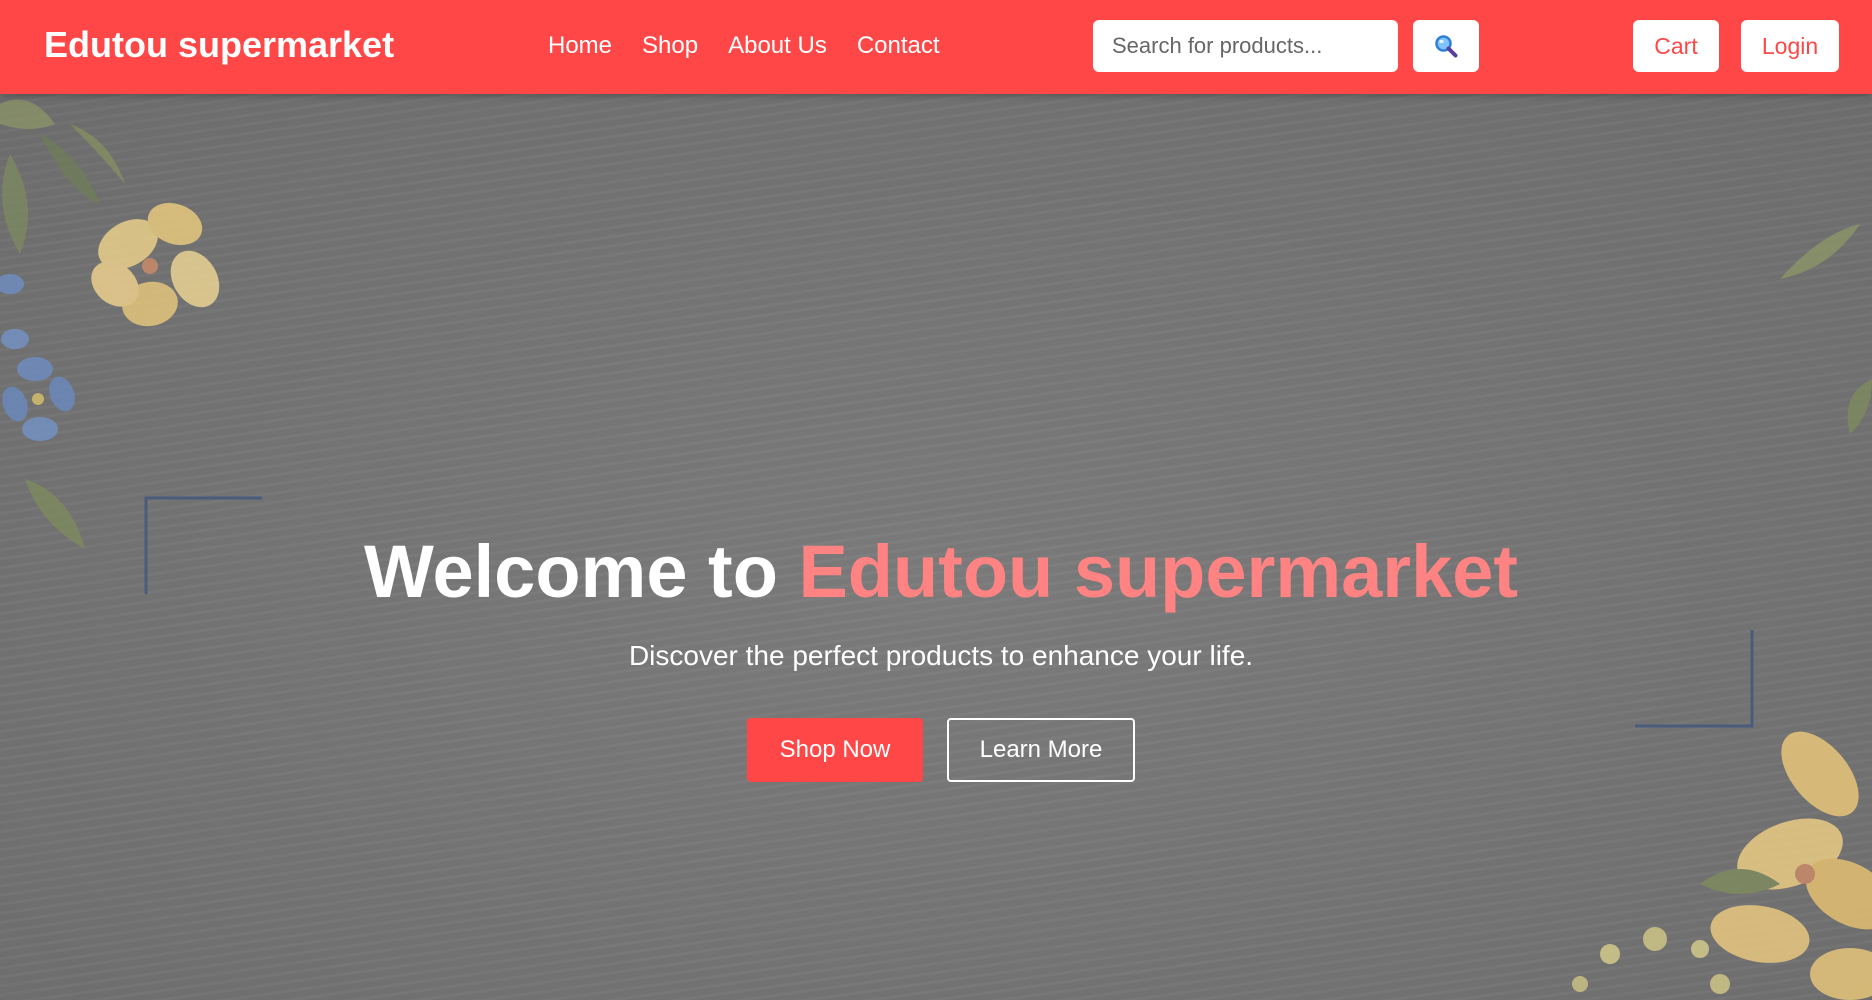  I want to click on search-input, so click(1245, 46).